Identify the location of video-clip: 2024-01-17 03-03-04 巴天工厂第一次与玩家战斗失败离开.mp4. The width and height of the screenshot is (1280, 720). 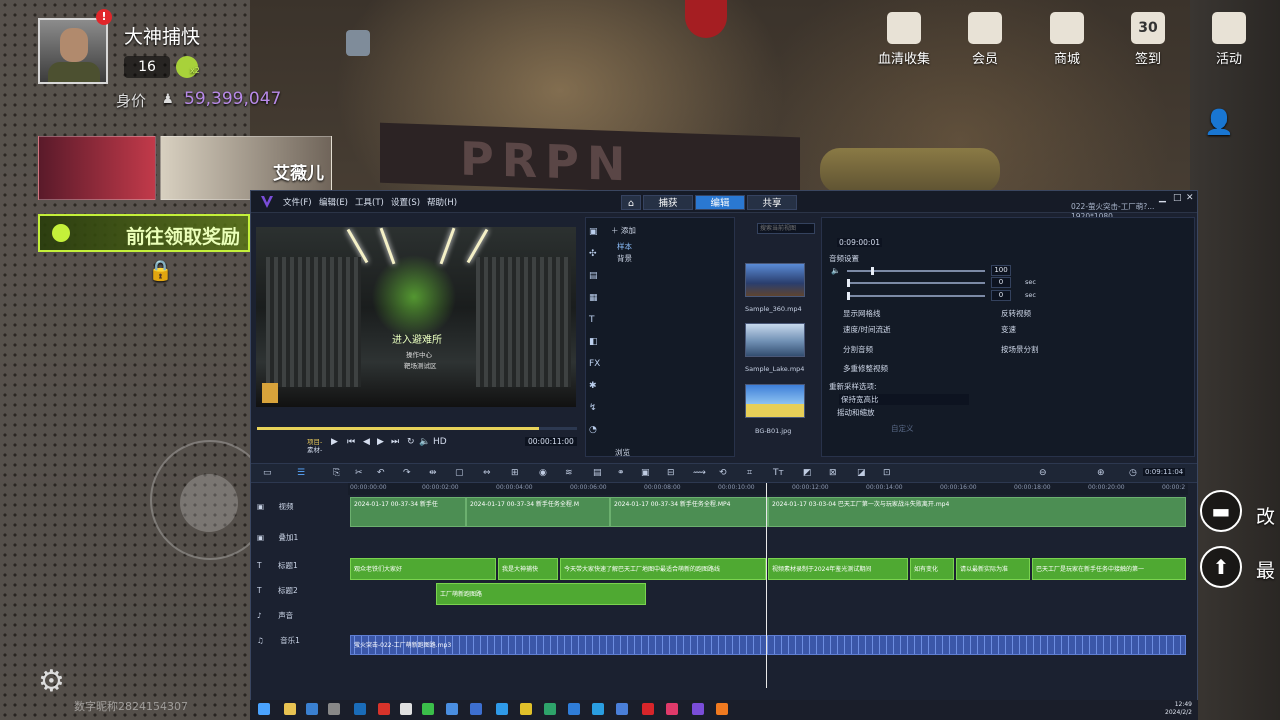
(977, 512).